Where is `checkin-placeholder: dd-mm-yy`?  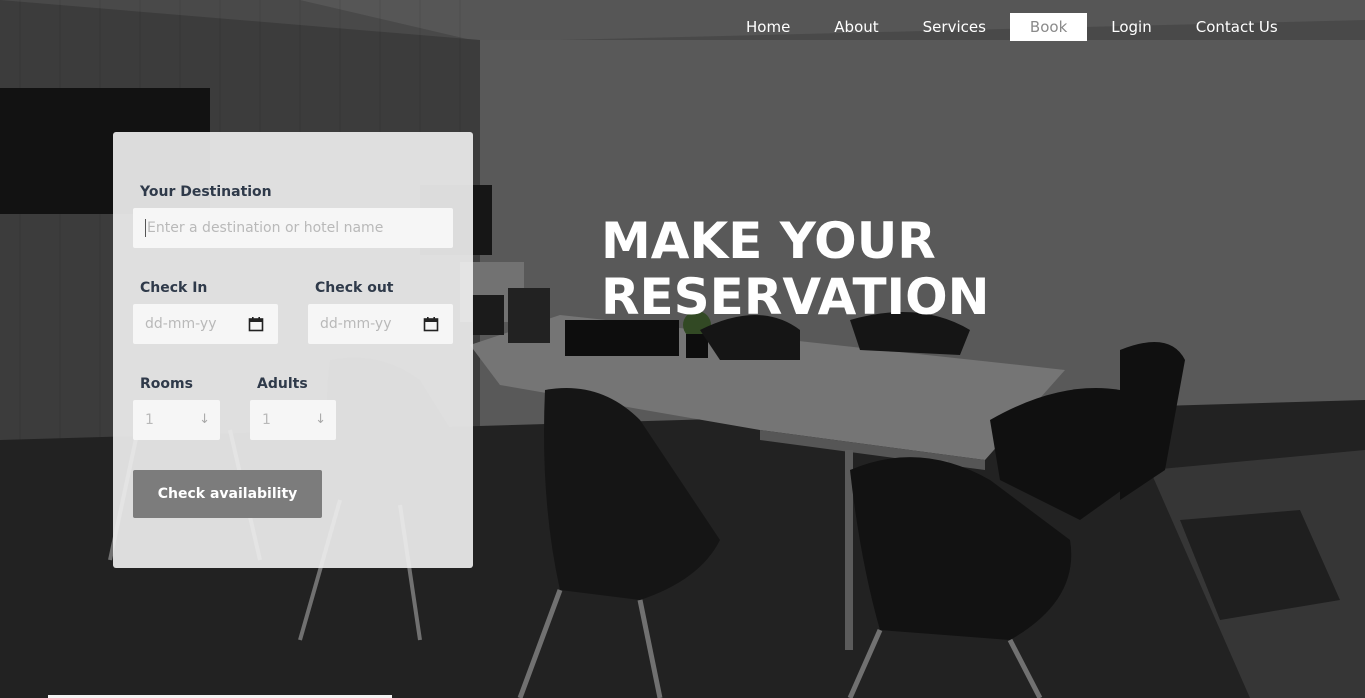 checkin-placeholder: dd-mm-yy is located at coordinates (181, 324).